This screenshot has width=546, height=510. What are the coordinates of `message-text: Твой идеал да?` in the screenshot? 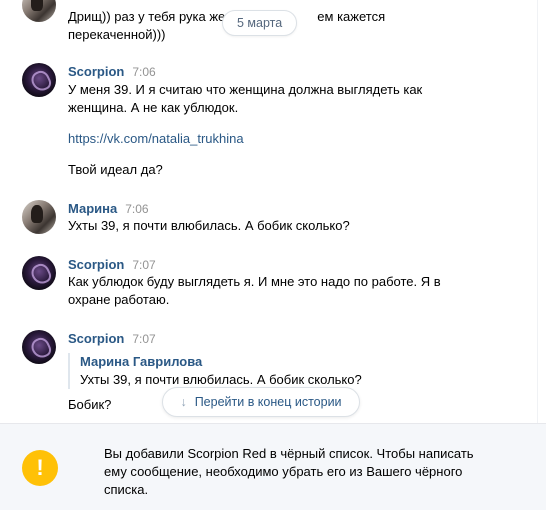 It's located at (115, 169).